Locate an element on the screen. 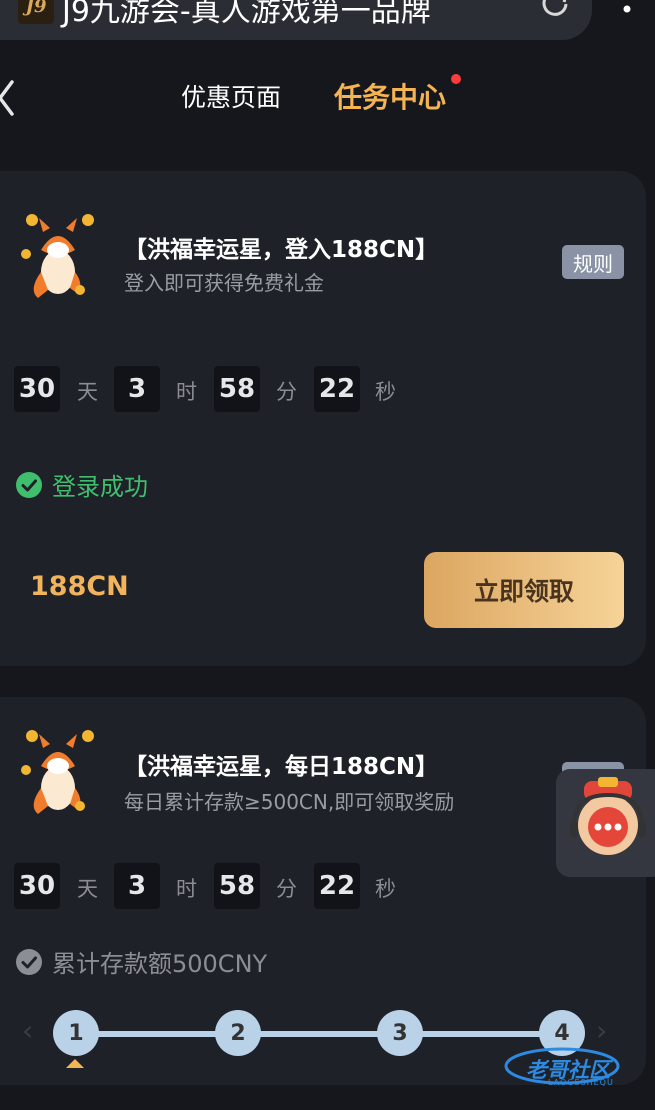 The width and height of the screenshot is (655, 1110). notification-dot is located at coordinates (456, 79).